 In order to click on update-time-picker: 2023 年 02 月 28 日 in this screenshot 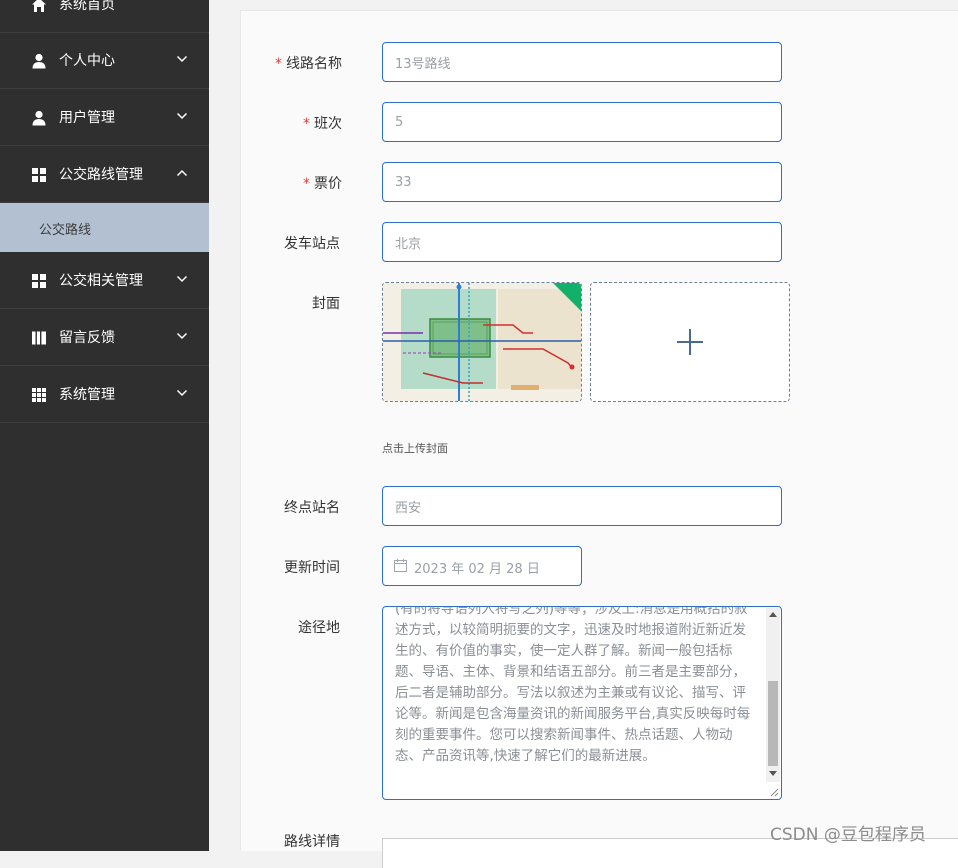, I will do `click(482, 566)`.